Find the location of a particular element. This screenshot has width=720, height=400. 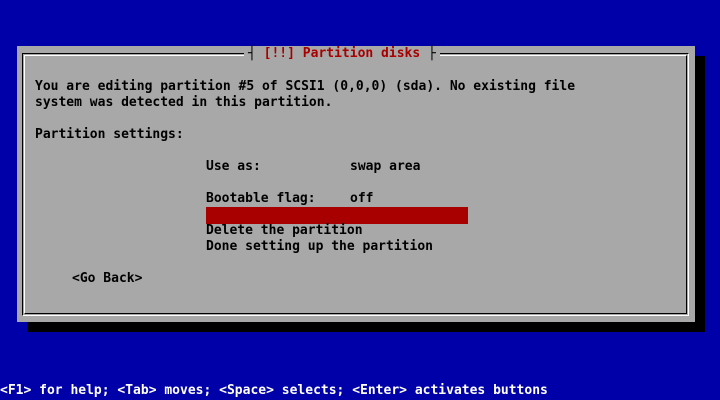

bootable-flag-label: Bootable flag: is located at coordinates (261, 198).